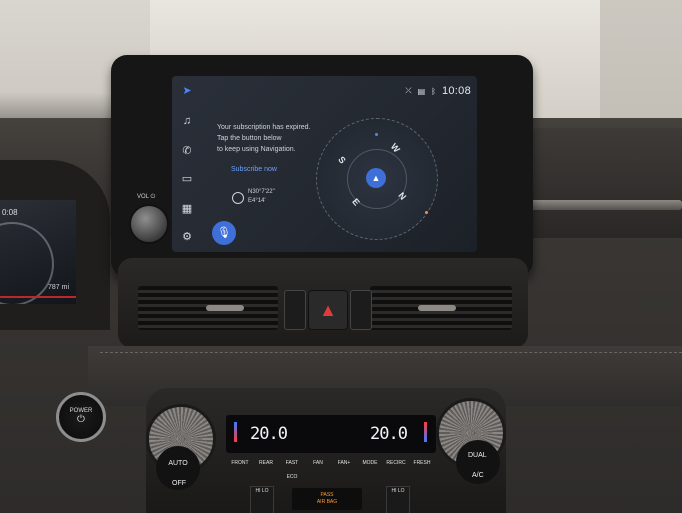 The height and width of the screenshot is (513, 682). What do you see at coordinates (240, 463) in the screenshot?
I see `front-defrost-button: FRONT` at bounding box center [240, 463].